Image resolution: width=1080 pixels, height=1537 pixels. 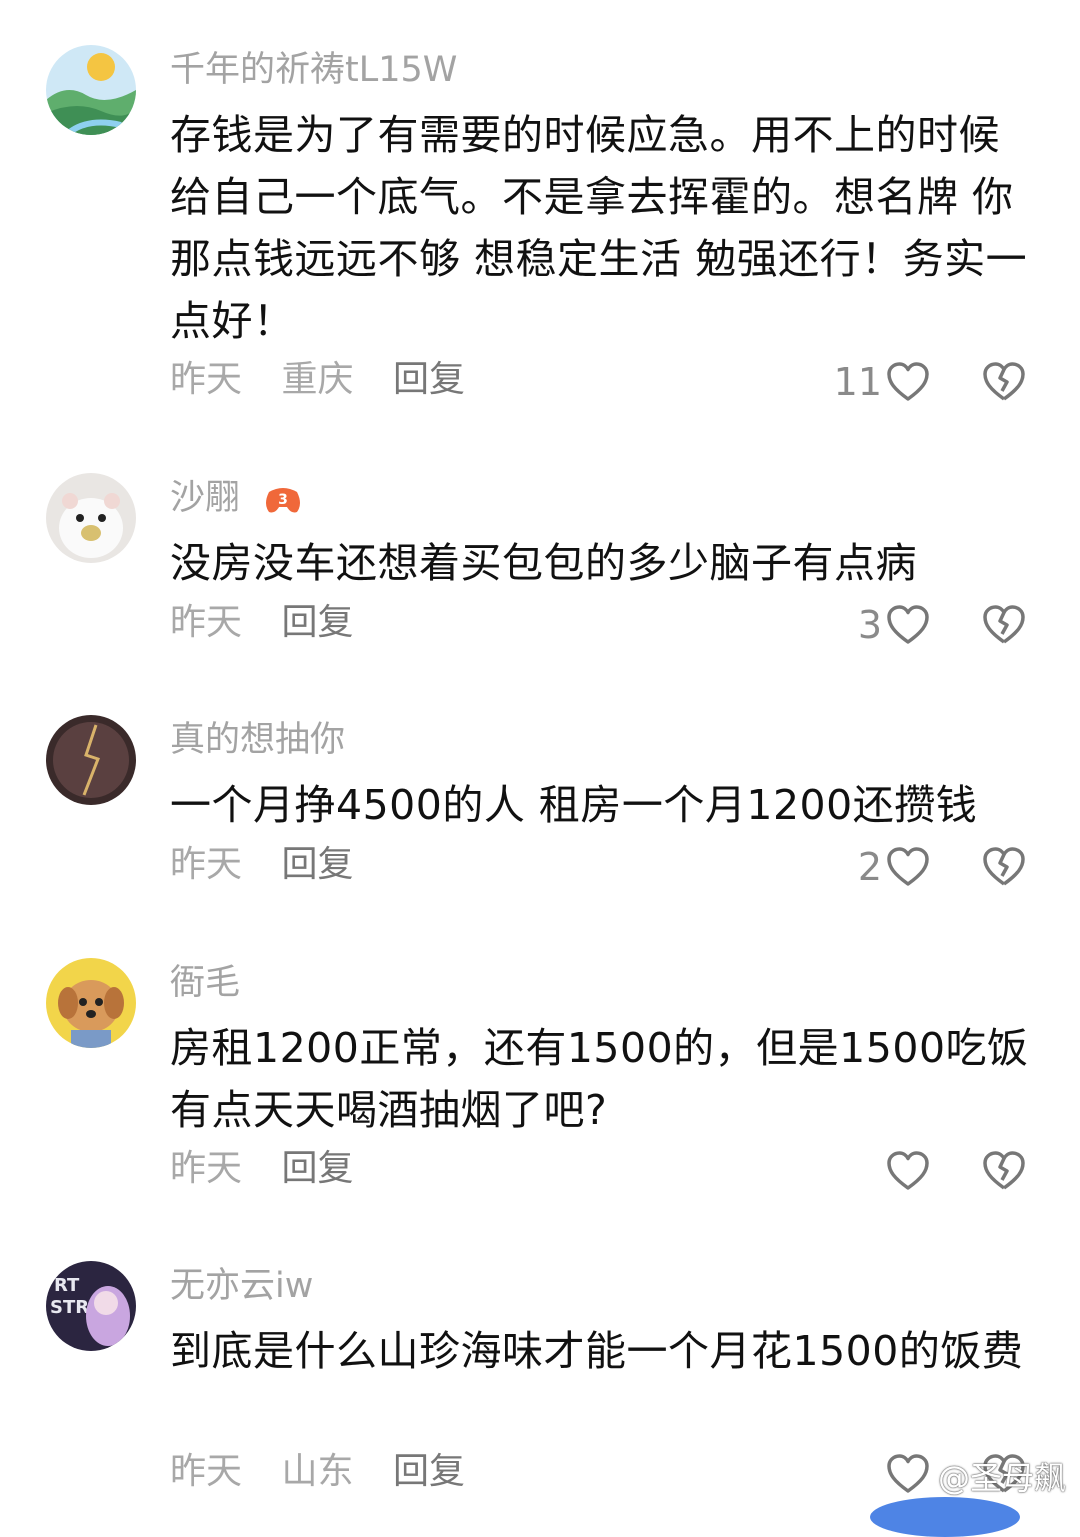 I want to click on comment-text: 房租1200正常，还有1500的，但是1500吃饭有点天天喝酒抽烟了吧?, so click(x=599, y=1079).